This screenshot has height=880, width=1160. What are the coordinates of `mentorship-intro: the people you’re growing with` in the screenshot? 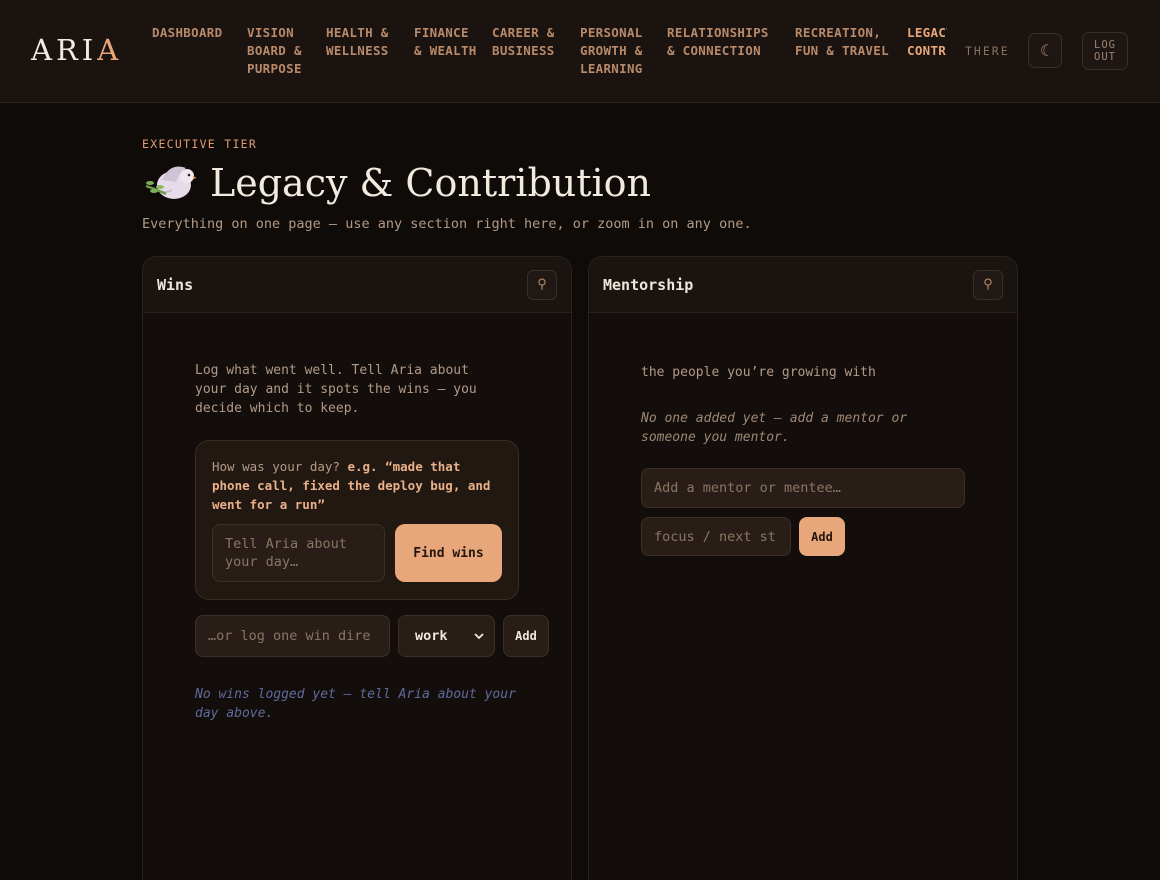 It's located at (758, 372).